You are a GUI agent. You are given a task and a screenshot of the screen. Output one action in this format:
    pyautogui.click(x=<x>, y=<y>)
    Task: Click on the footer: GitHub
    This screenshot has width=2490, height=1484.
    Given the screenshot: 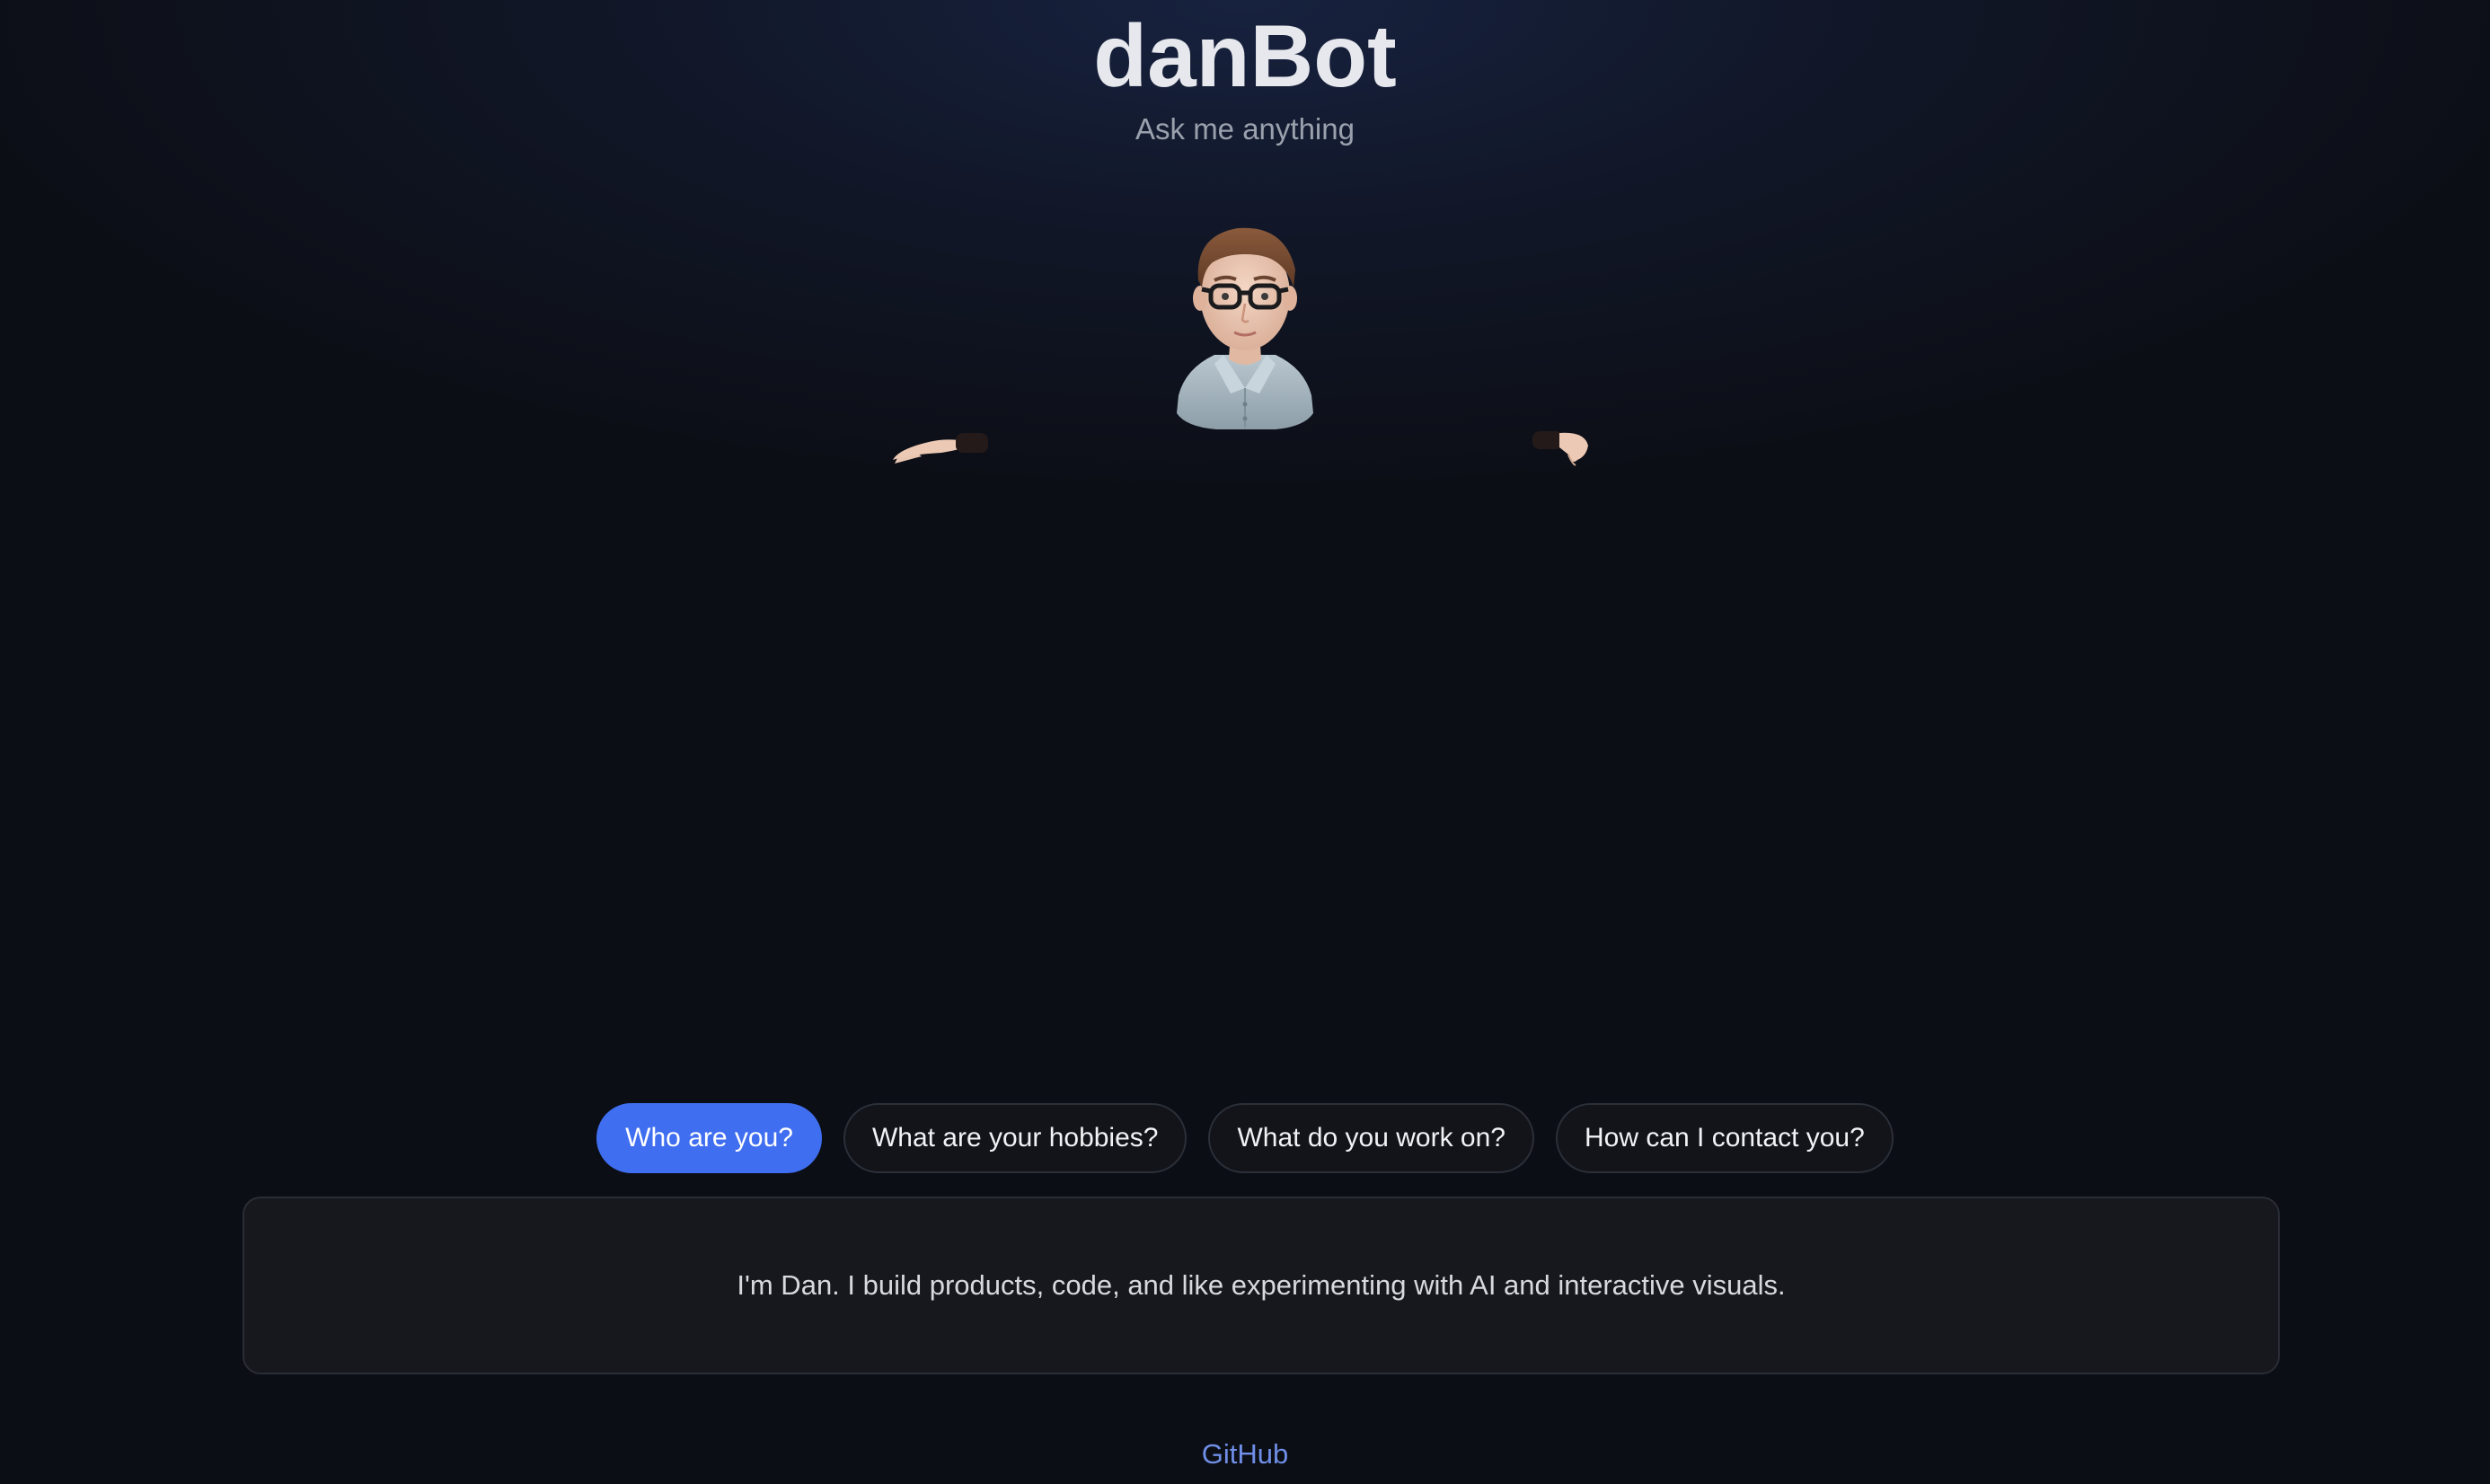 What is the action you would take?
    pyautogui.click(x=1245, y=1454)
    